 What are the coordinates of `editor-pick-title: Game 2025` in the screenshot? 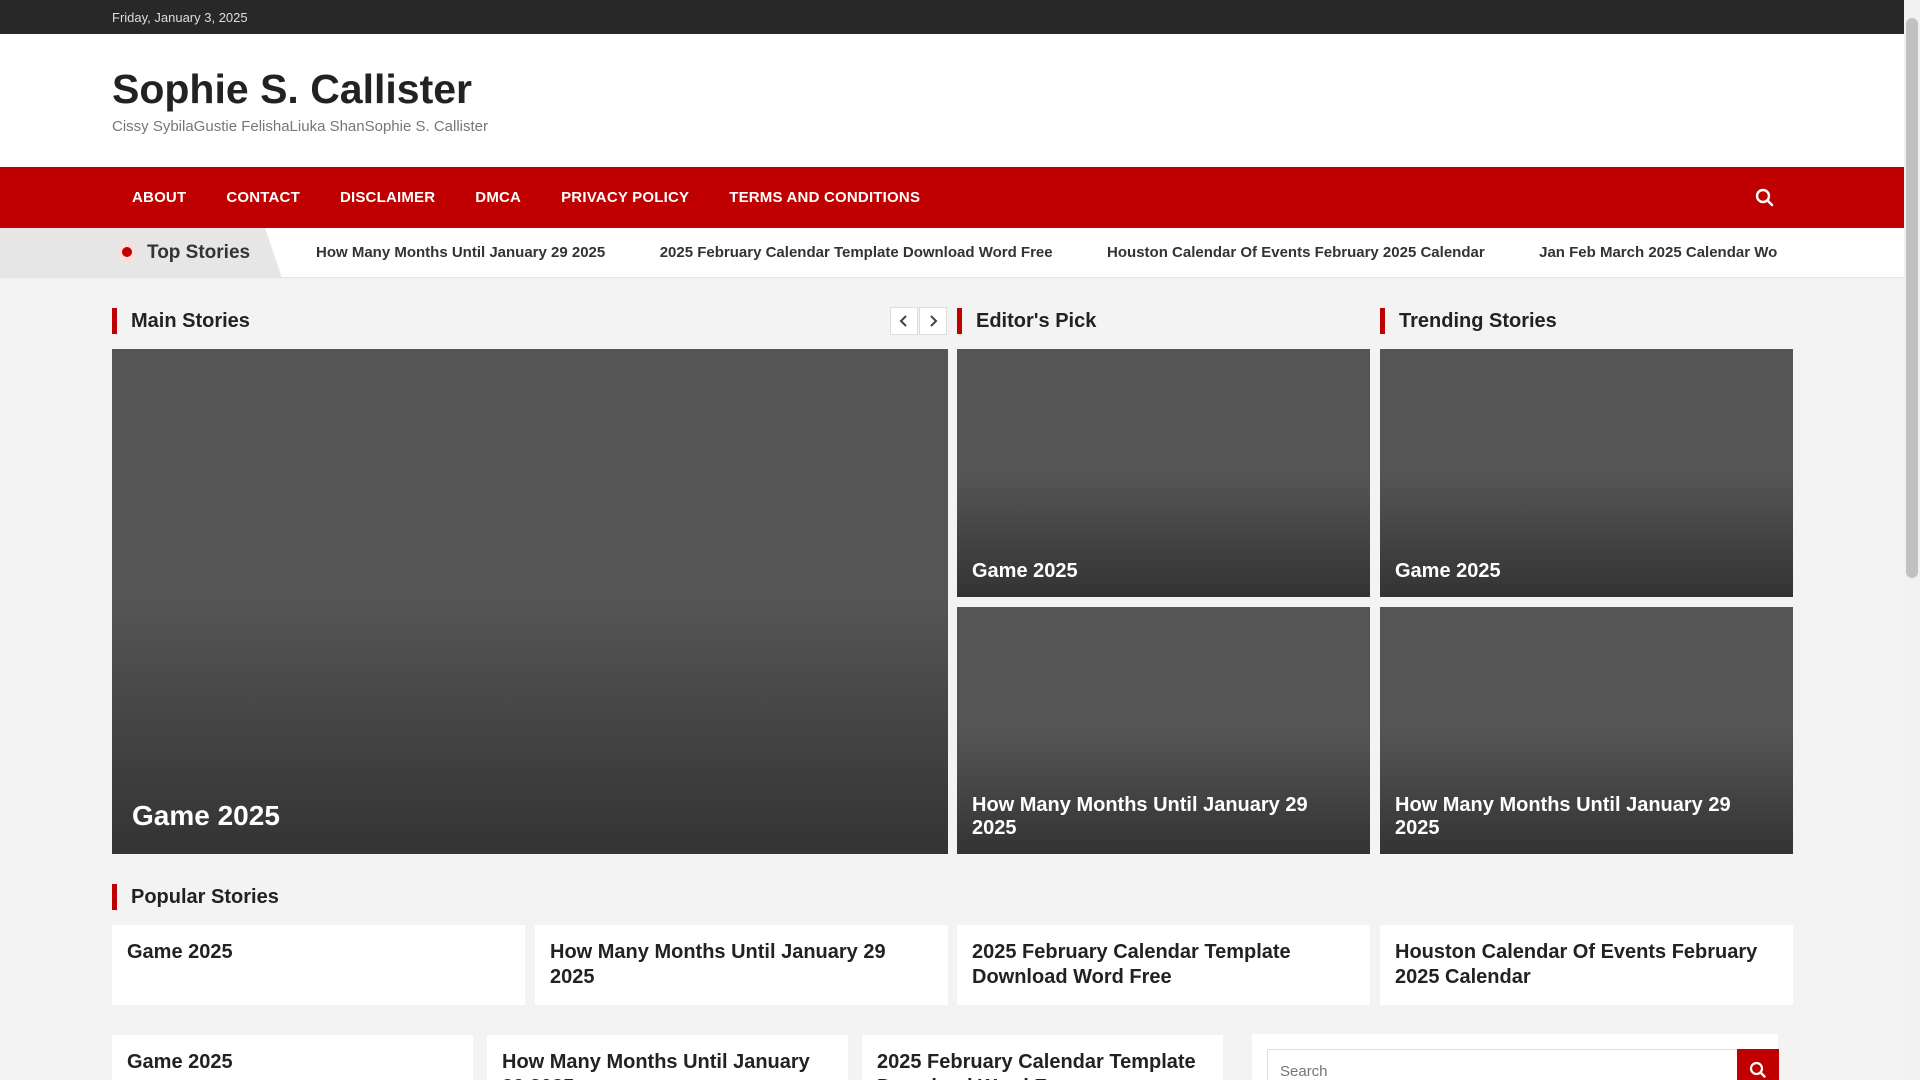 It's located at (1163, 571).